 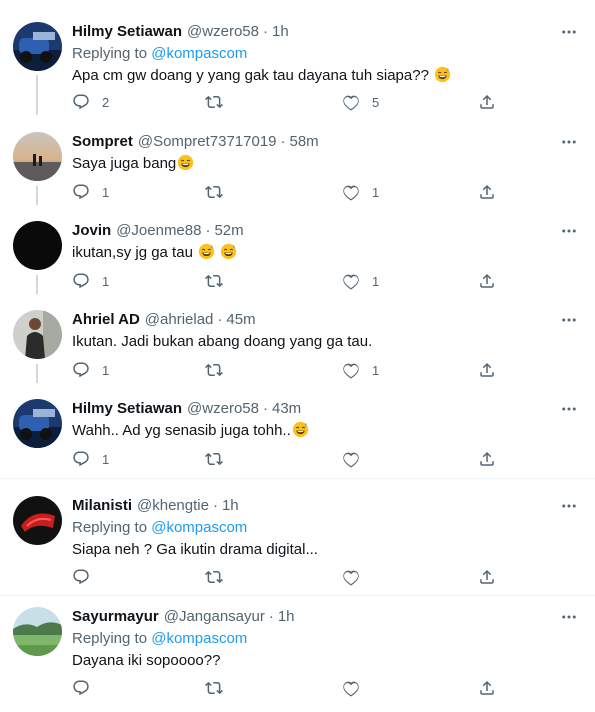 What do you see at coordinates (146, 660) in the screenshot?
I see `tweet-text-content: Dayana iki sopoooo??` at bounding box center [146, 660].